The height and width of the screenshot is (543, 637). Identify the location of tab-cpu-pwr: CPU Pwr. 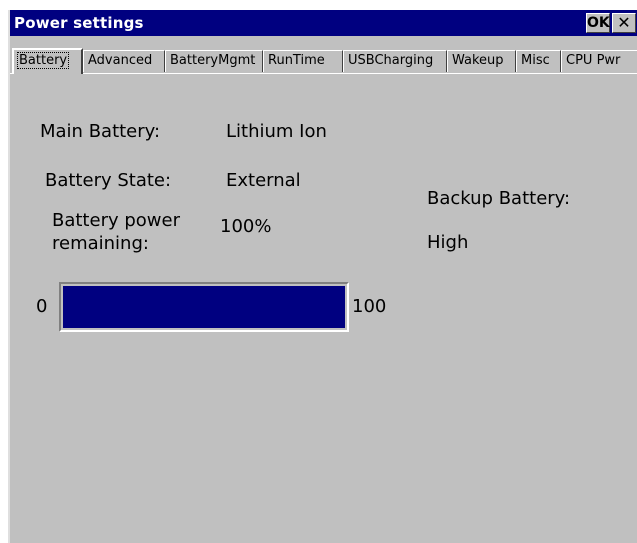
(599, 61).